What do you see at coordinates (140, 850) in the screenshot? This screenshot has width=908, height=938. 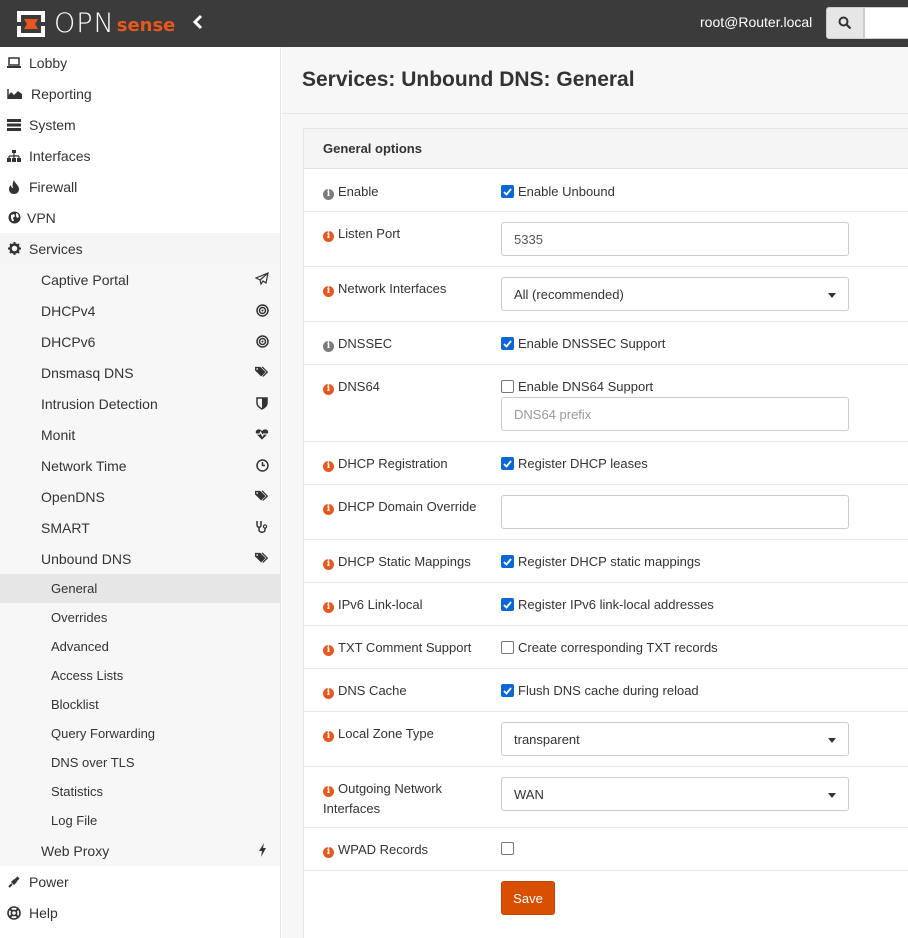 I see `sidebar-item-web-proxy: Web Proxy` at bounding box center [140, 850].